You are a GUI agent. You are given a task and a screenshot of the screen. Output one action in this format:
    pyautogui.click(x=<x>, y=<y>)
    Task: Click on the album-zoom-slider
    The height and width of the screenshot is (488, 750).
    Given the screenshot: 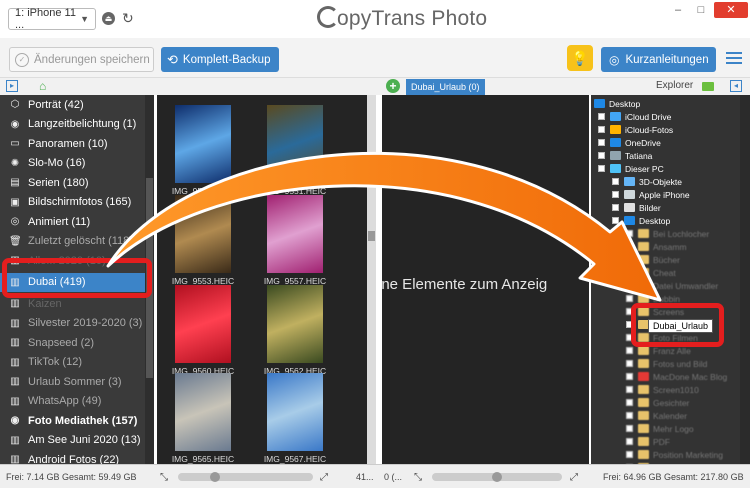 What is the action you would take?
    pyautogui.click(x=497, y=477)
    